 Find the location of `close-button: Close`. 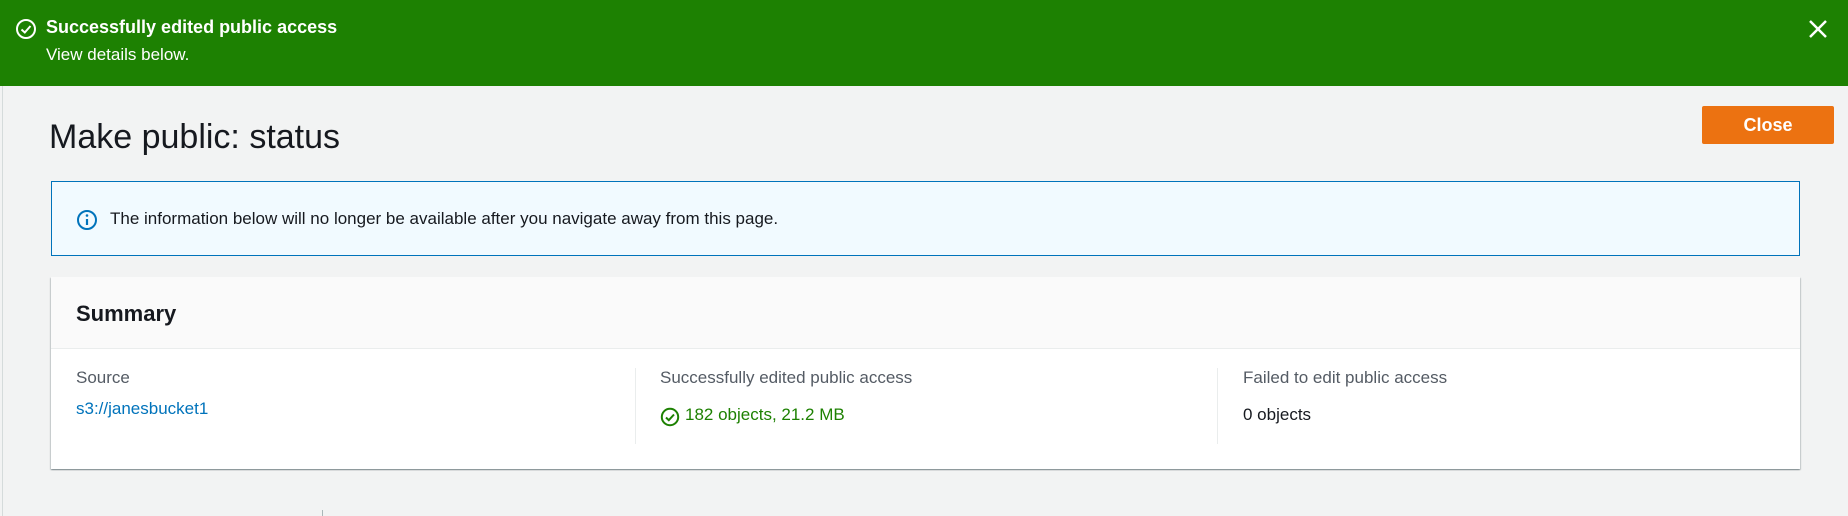

close-button: Close is located at coordinates (1768, 125).